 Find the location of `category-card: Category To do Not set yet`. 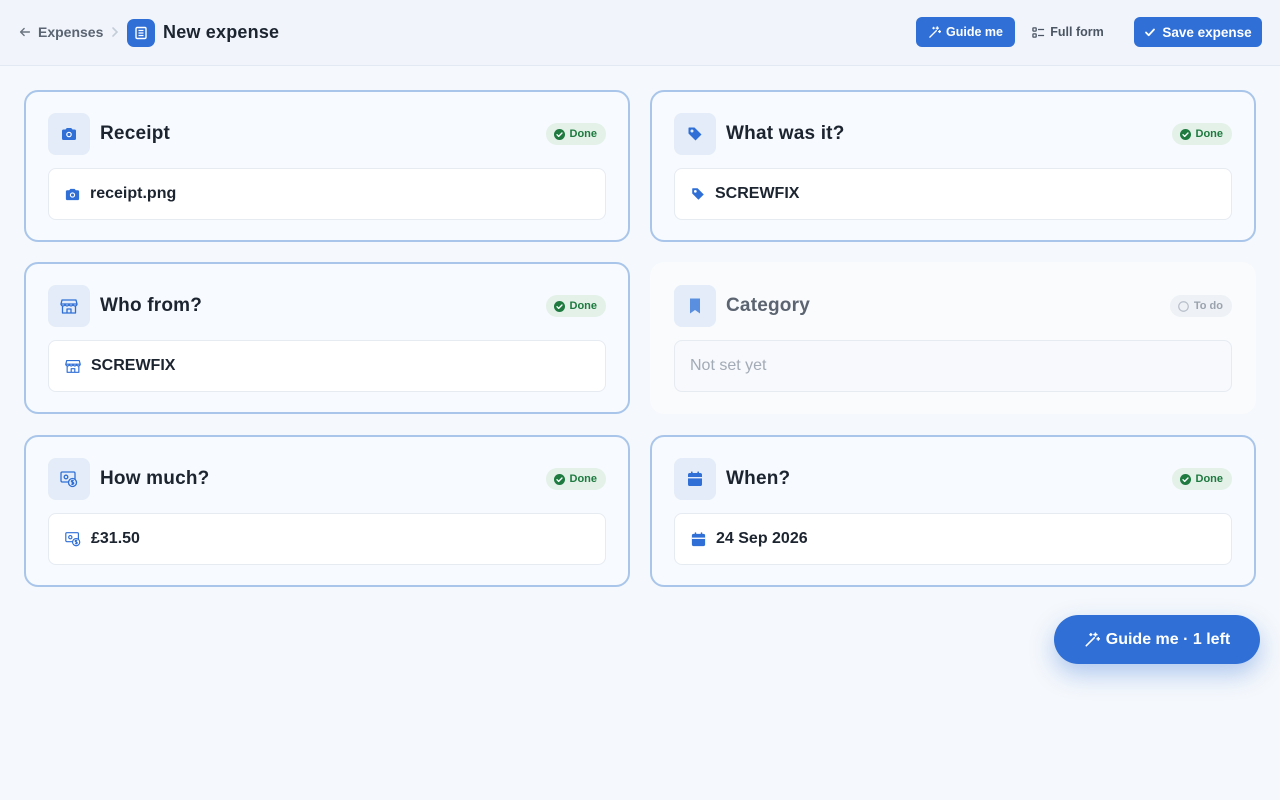

category-card: Category To do Not set yet is located at coordinates (953, 338).